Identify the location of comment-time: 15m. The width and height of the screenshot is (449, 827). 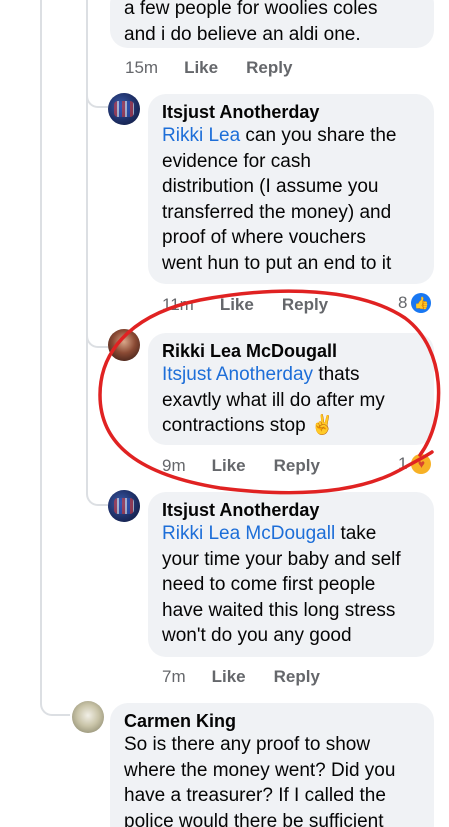
(141, 68).